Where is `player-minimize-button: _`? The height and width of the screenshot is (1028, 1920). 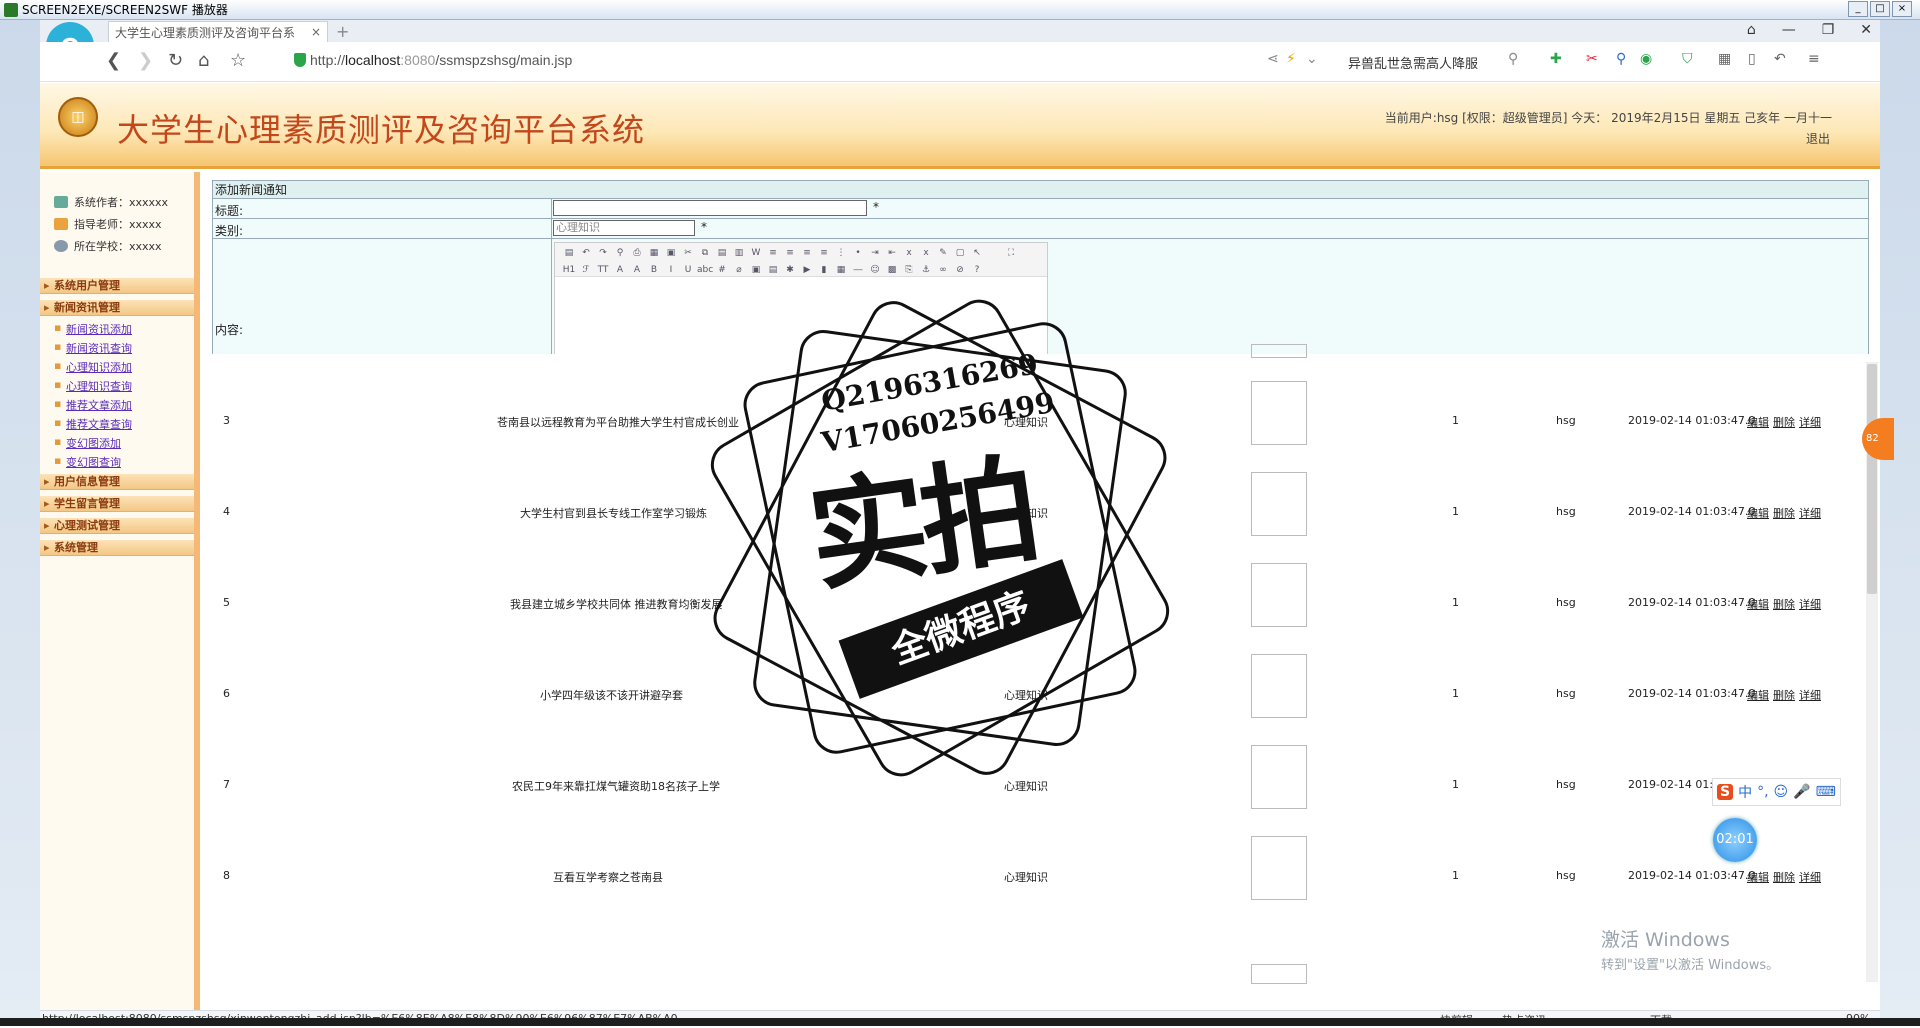
player-minimize-button: _ is located at coordinates (1858, 9).